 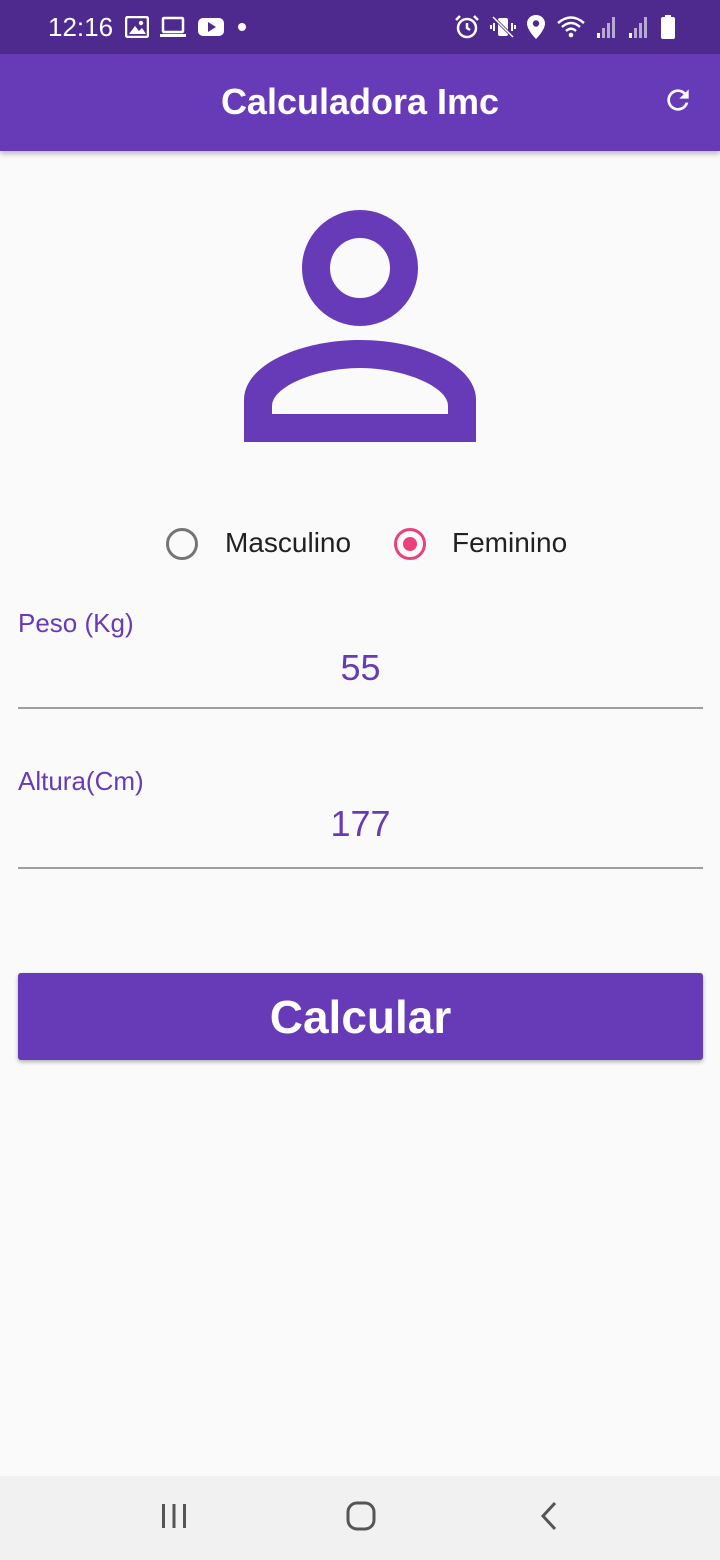 What do you see at coordinates (360, 668) in the screenshot?
I see `peso-input: 55` at bounding box center [360, 668].